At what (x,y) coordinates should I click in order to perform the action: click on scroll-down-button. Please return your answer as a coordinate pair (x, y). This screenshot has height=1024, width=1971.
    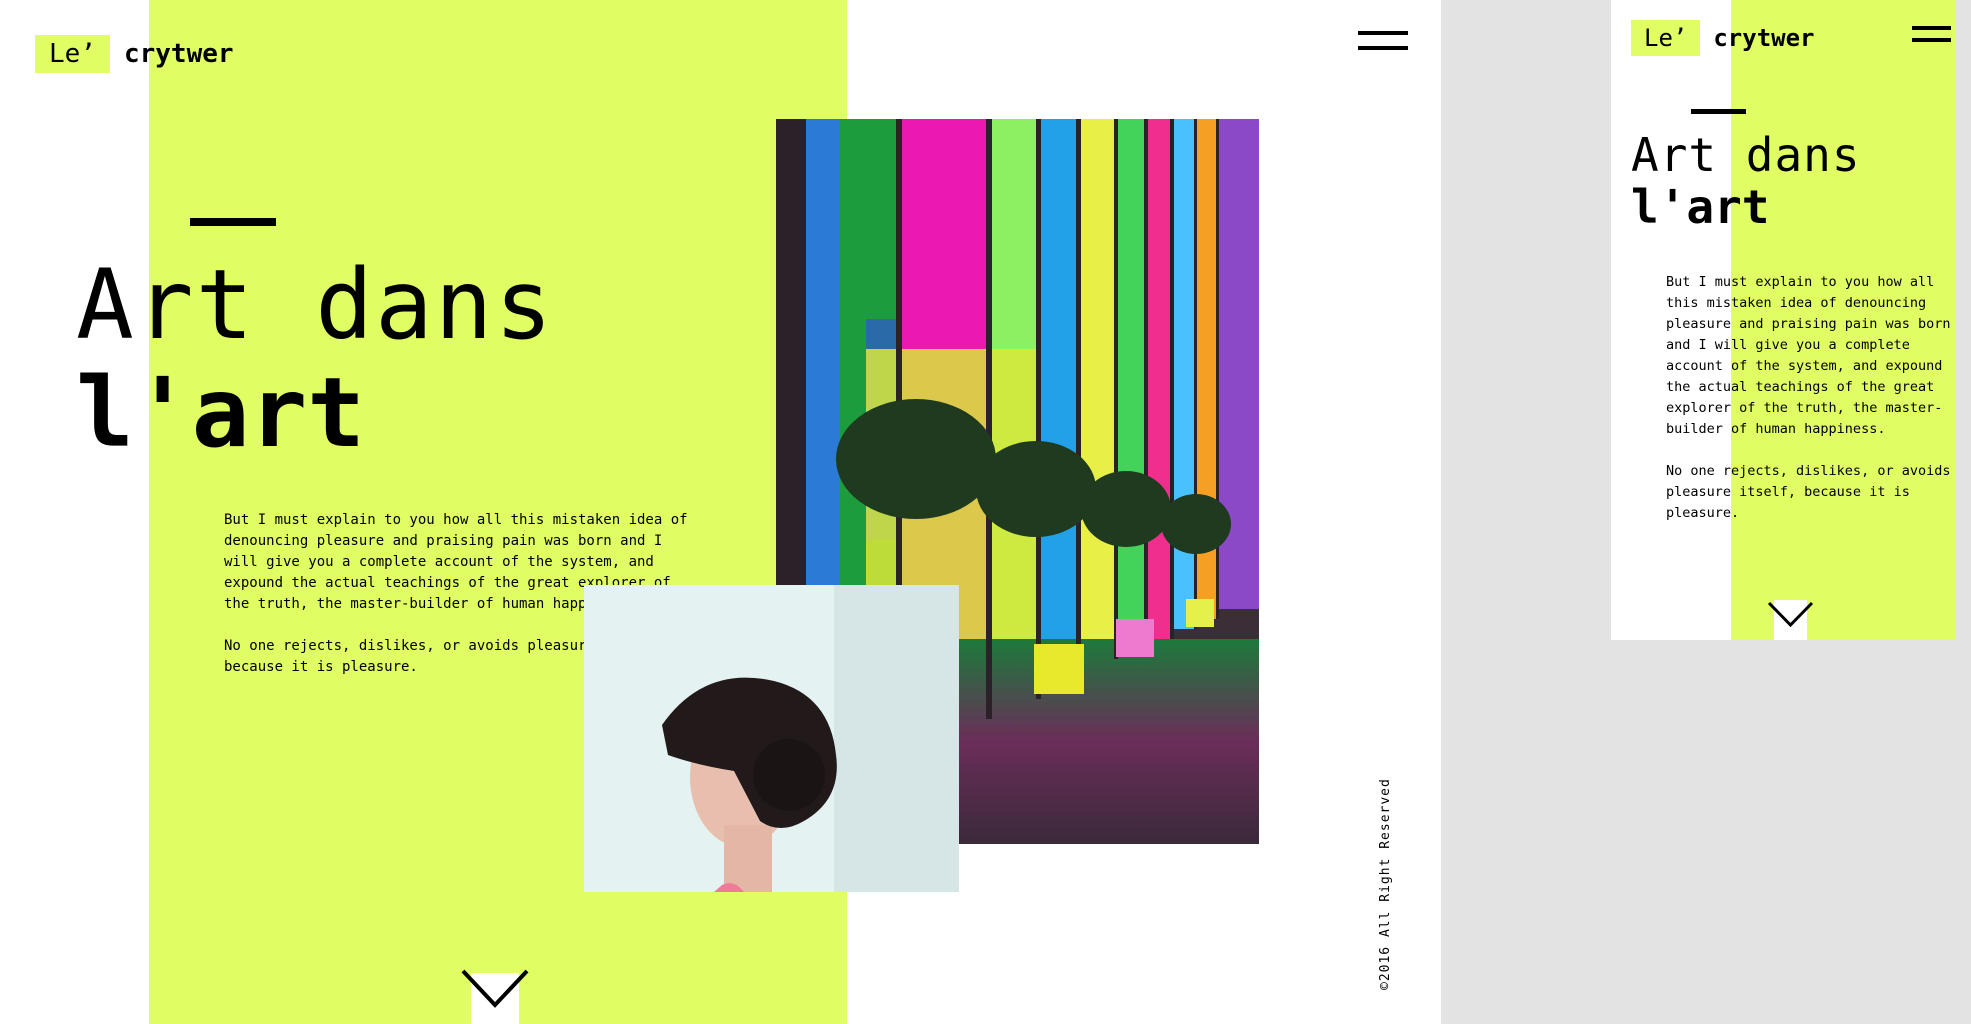
    Looking at the image, I should click on (495, 996).